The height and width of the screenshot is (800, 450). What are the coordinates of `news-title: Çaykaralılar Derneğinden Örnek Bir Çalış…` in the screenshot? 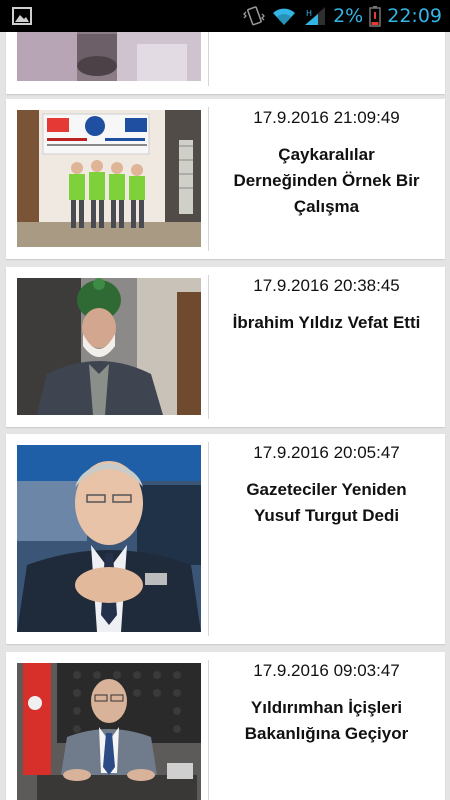 It's located at (326, 181).